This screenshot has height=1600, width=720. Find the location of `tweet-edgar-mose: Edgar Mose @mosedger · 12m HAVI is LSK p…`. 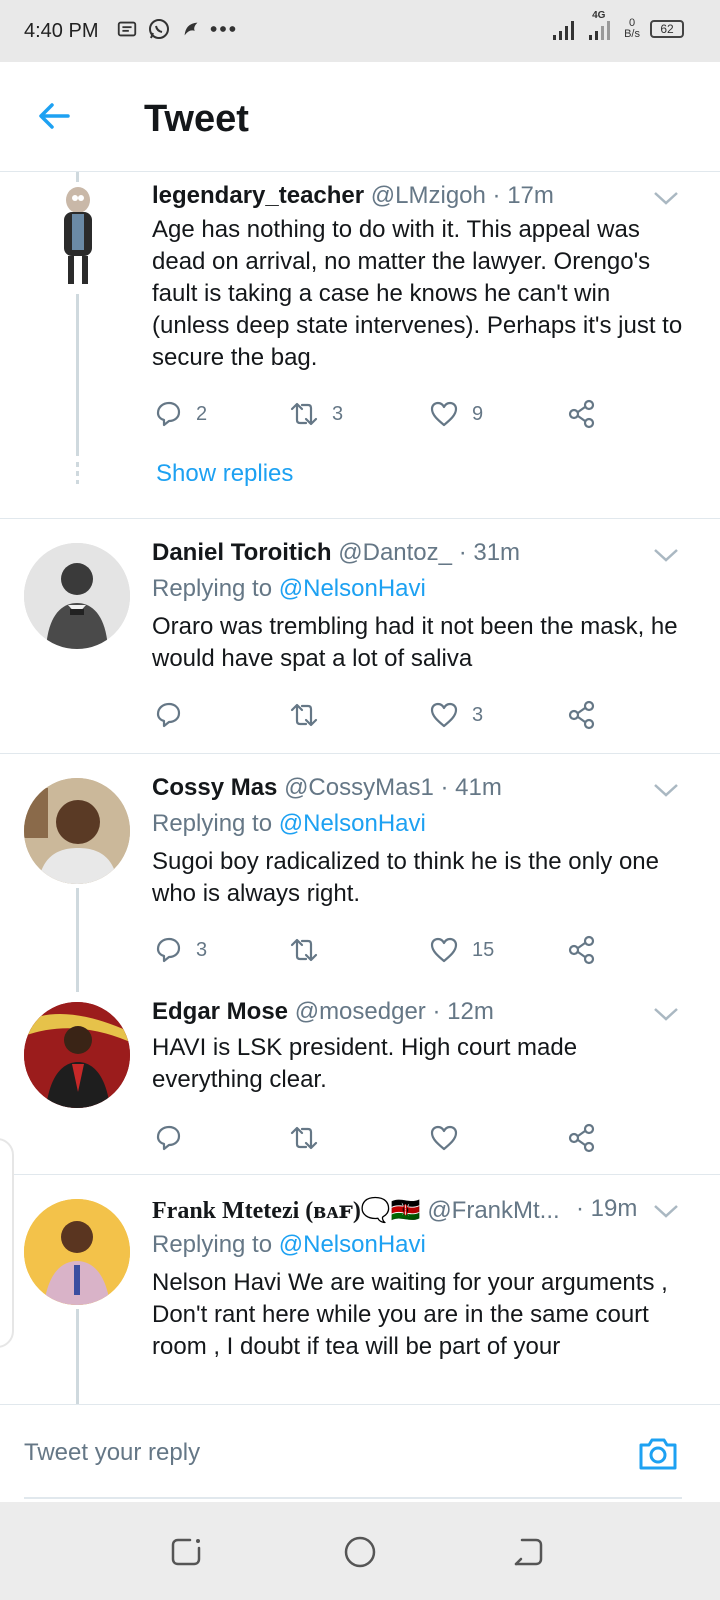

tweet-edgar-mose: Edgar Mose @mosedger · 12m HAVI is LSK p… is located at coordinates (360, 1082).